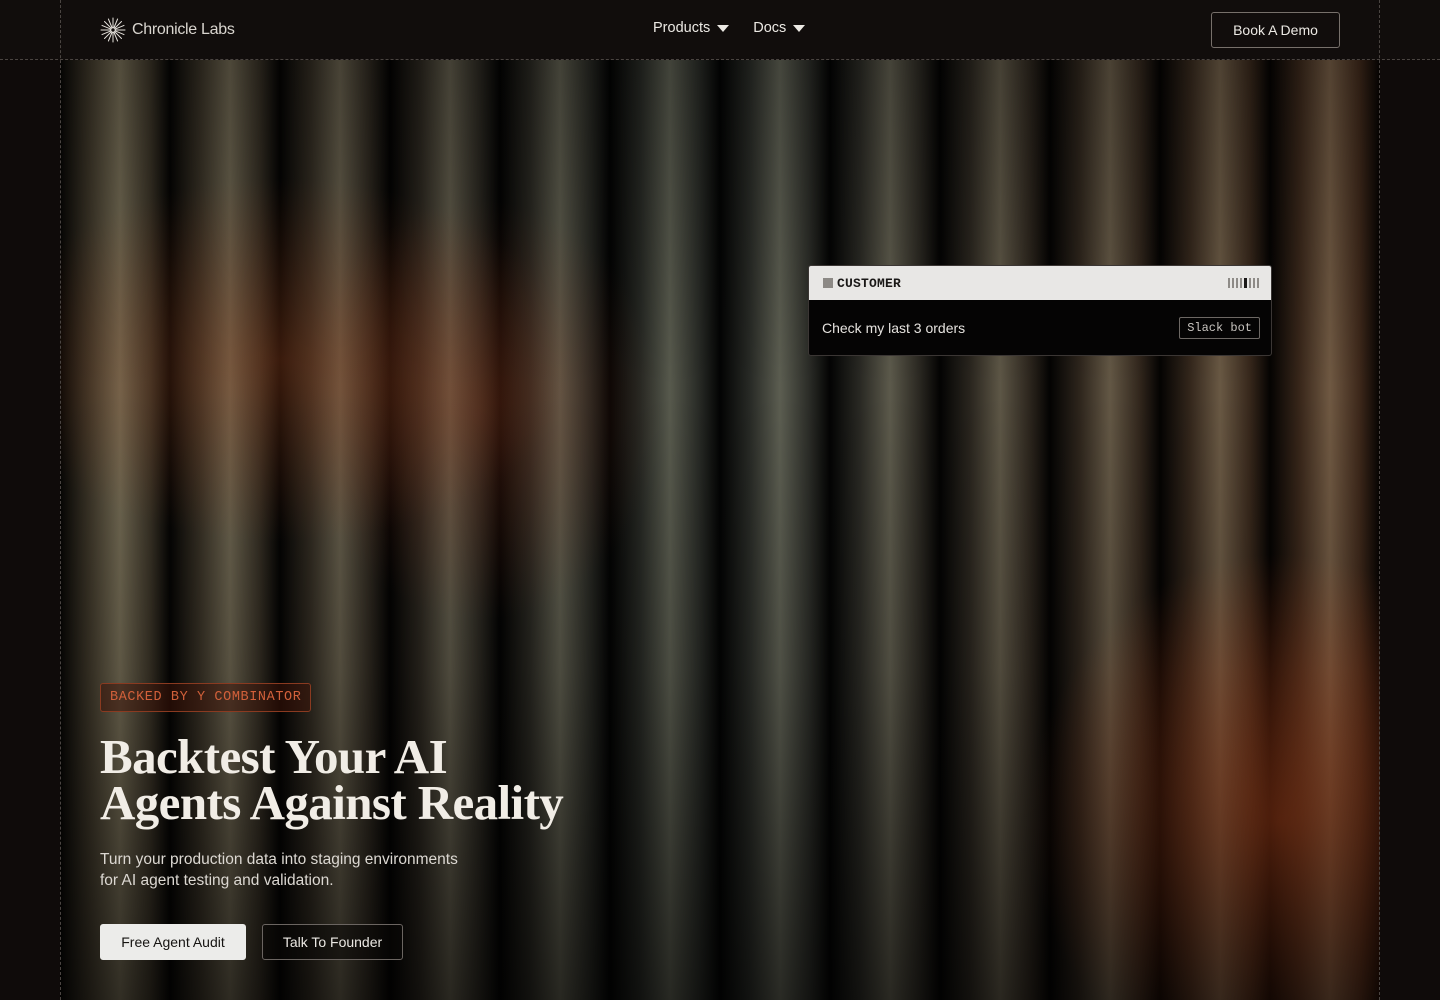 The image size is (1440, 1000). I want to click on yc-badge: BACKED BY Y COMBINATOR, so click(206, 697).